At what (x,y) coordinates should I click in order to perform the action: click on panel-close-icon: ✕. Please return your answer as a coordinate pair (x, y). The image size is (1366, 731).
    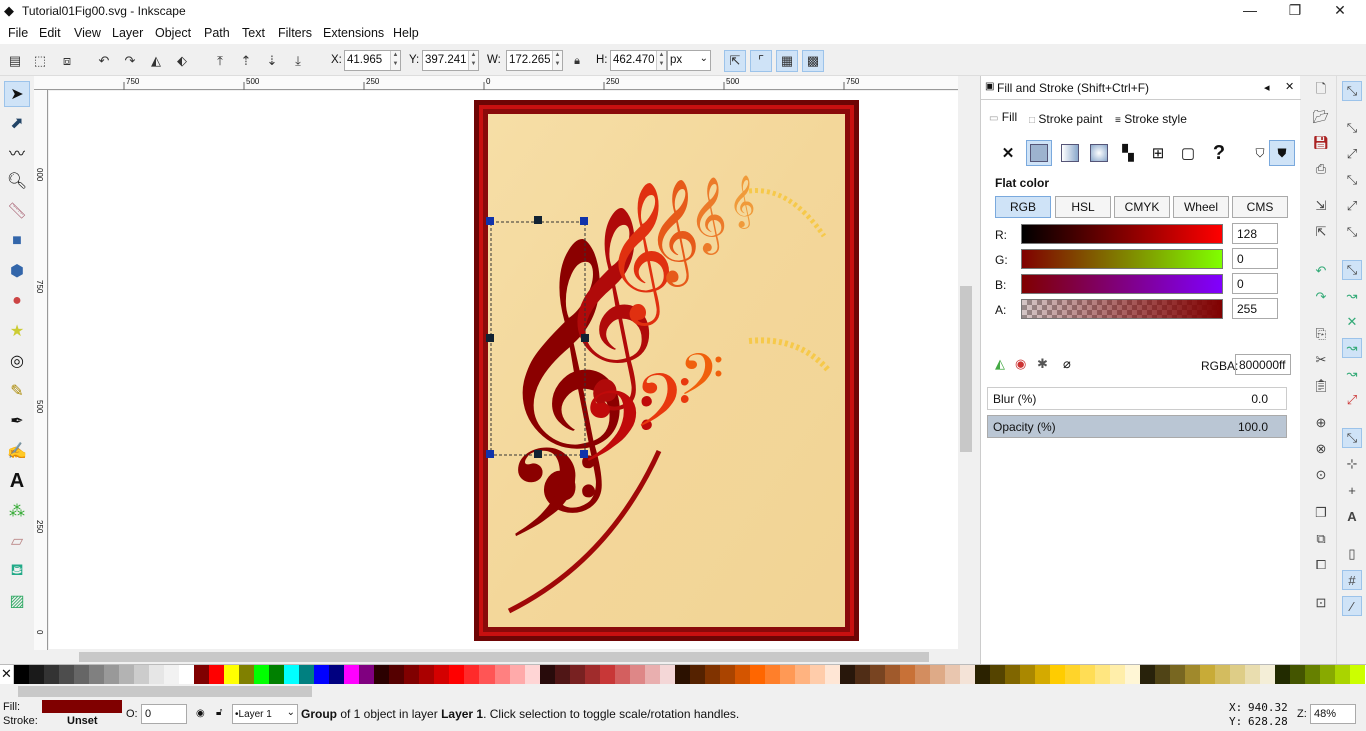
    Looking at the image, I should click on (1289, 86).